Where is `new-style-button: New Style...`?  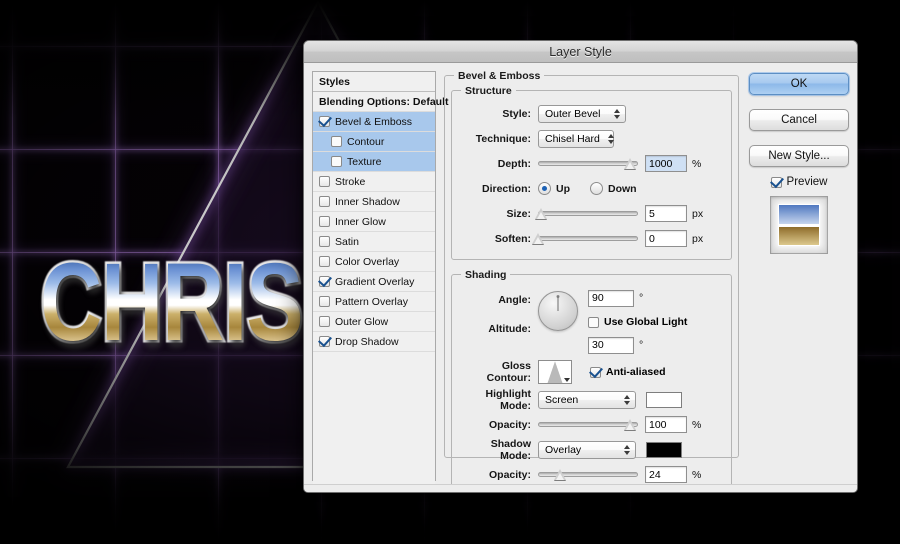 new-style-button: New Style... is located at coordinates (799, 156).